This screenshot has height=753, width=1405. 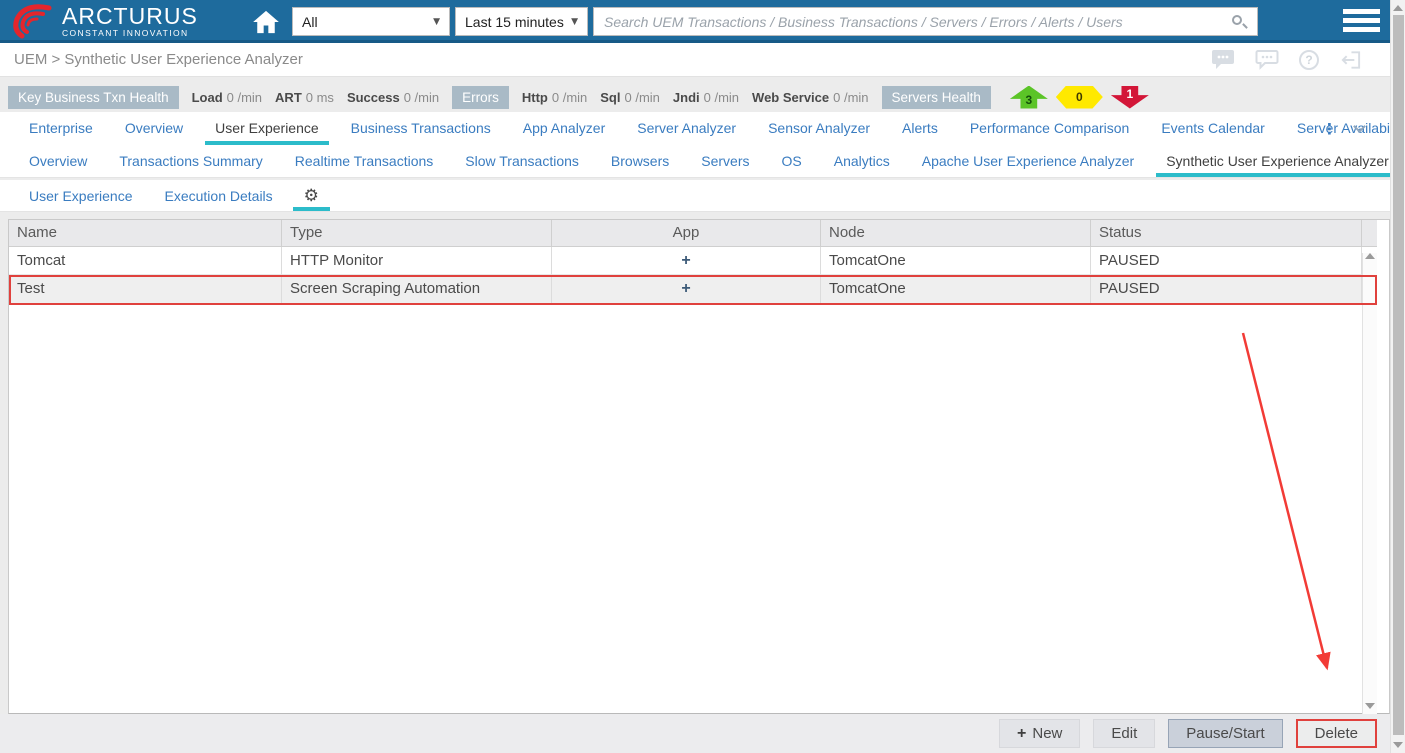 I want to click on primary-tab-enterprise: Enterprise, so click(x=61, y=128).